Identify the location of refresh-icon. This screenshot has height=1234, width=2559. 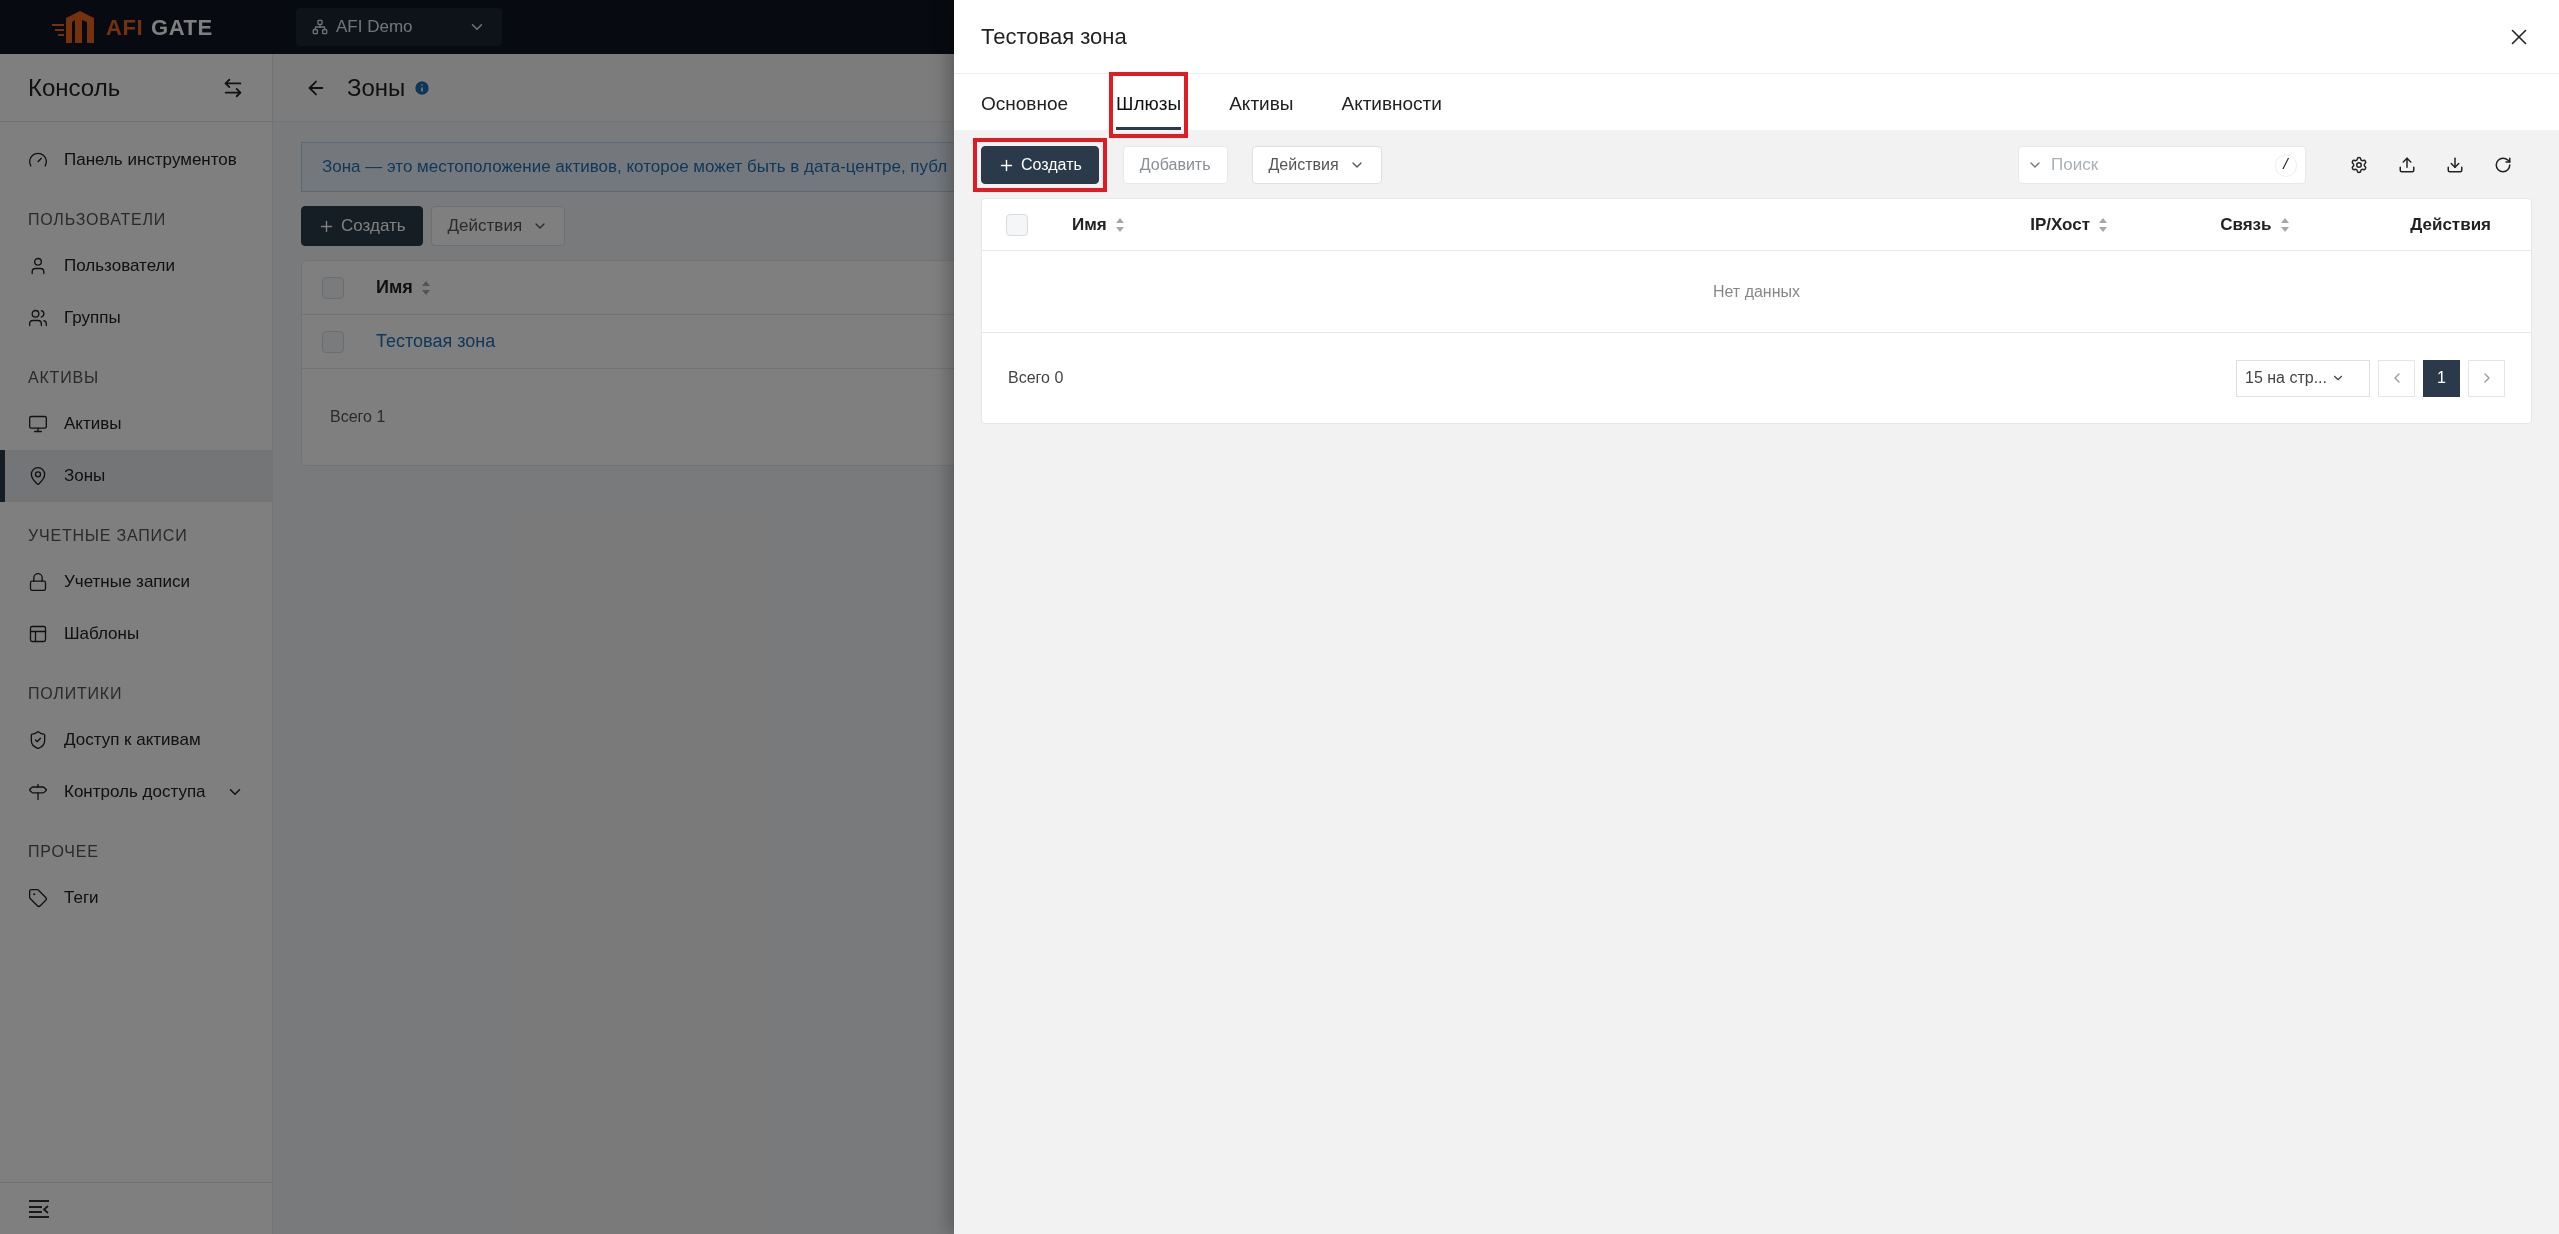
(2503, 165).